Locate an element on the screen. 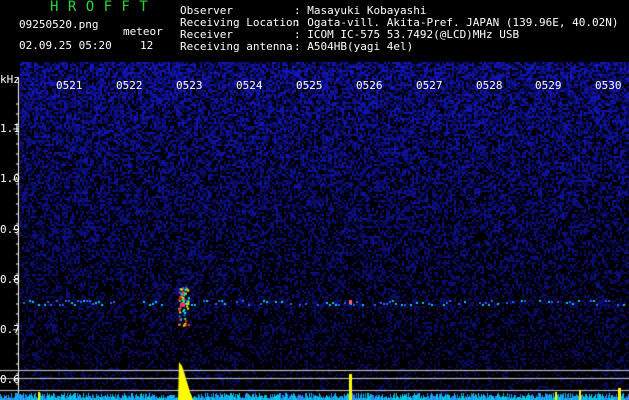 The width and height of the screenshot is (629, 400). time-tick: 0522 is located at coordinates (129, 85).